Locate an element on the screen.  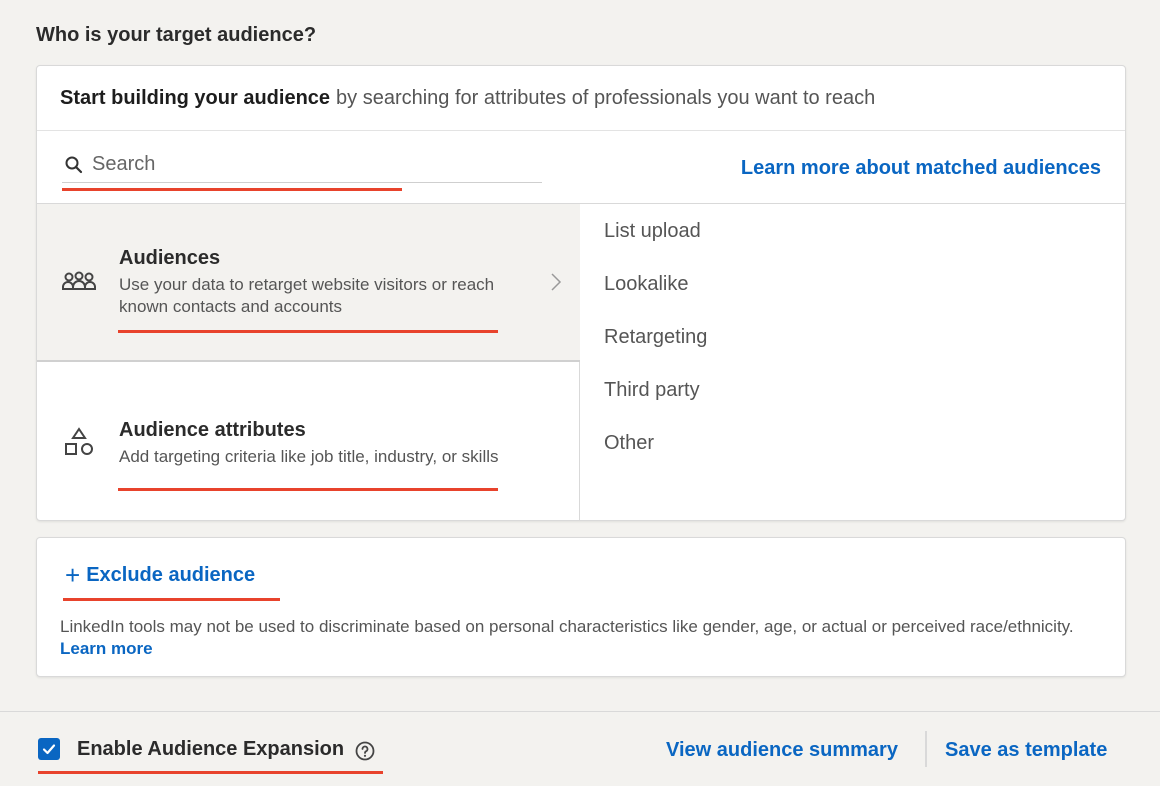
learn-more-link: Learn more is located at coordinates (106, 648).